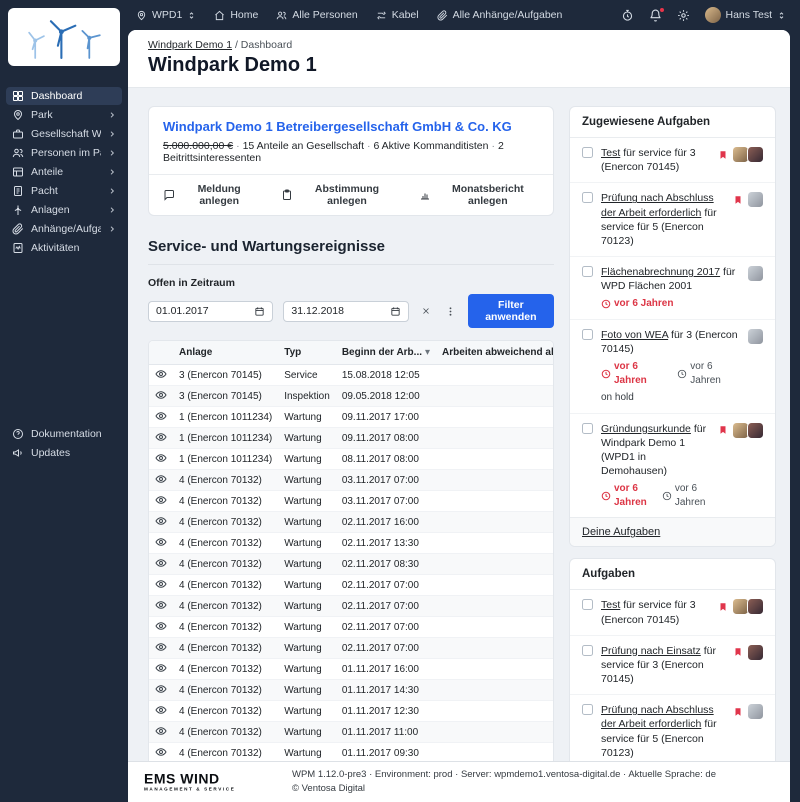 This screenshot has height=802, width=800. Describe the element at coordinates (606, 304) in the screenshot. I see `clock-icon` at that location.